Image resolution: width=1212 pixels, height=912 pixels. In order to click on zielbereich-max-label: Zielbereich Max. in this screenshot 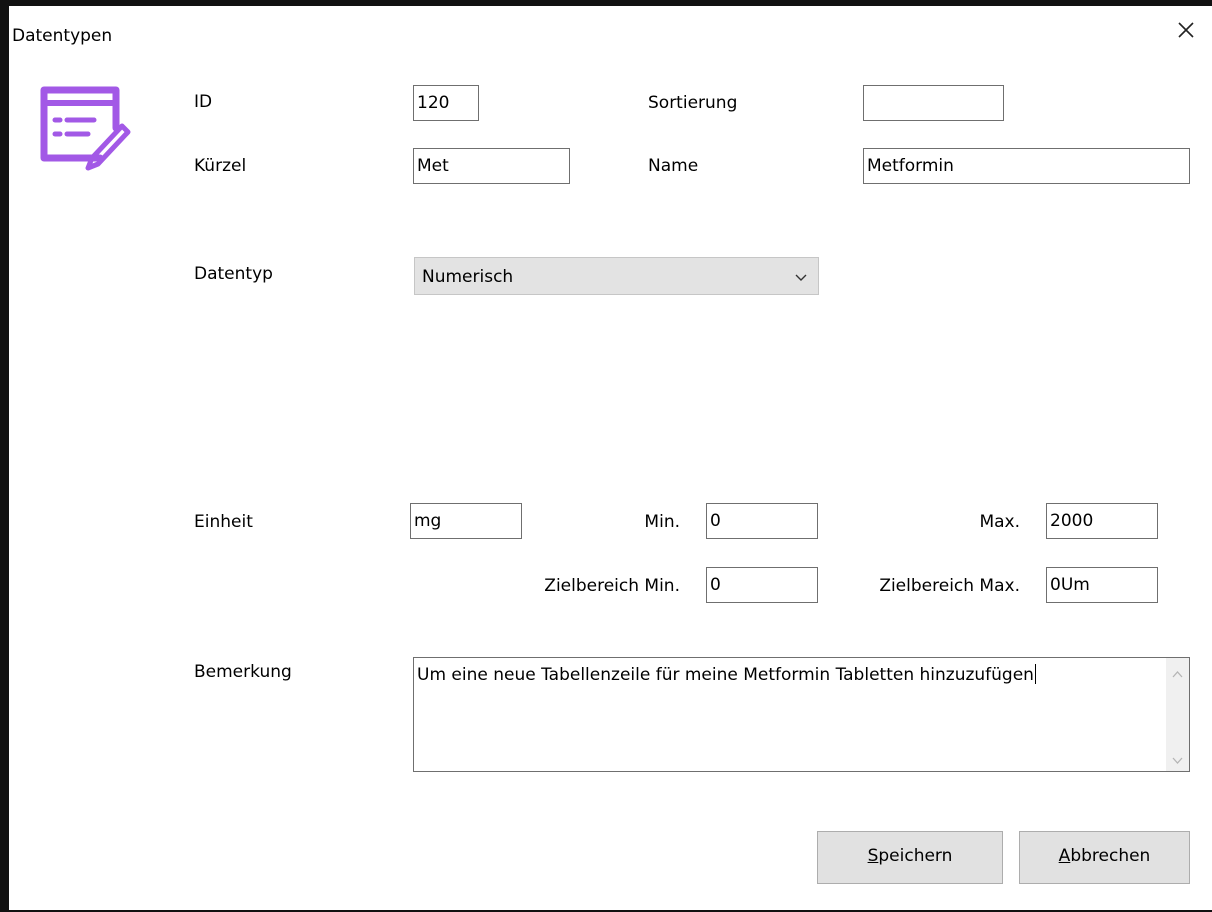, I will do `click(949, 586)`.